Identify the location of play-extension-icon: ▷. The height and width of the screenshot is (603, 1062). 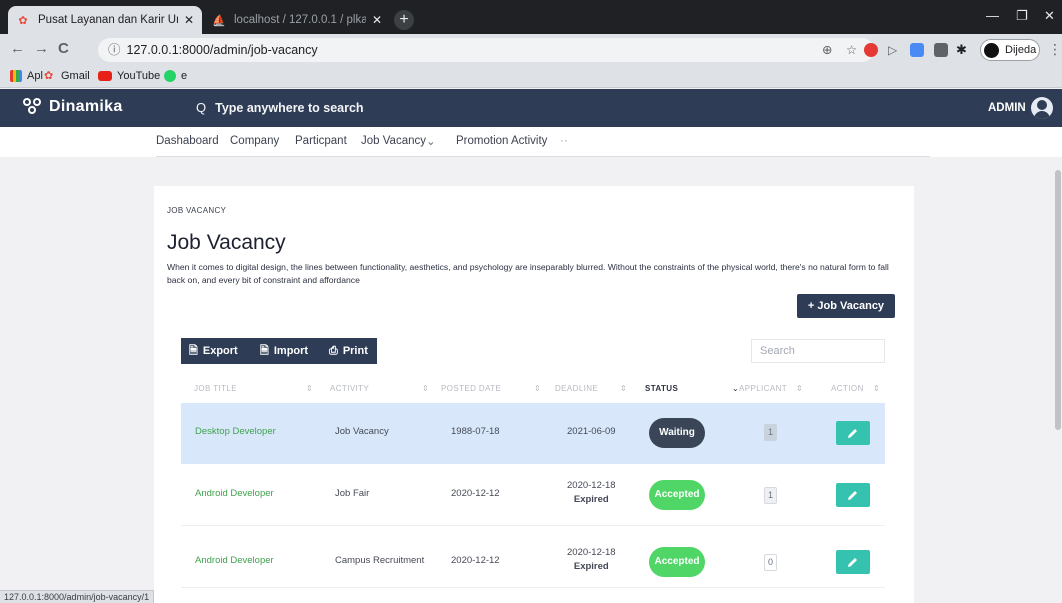
(895, 50).